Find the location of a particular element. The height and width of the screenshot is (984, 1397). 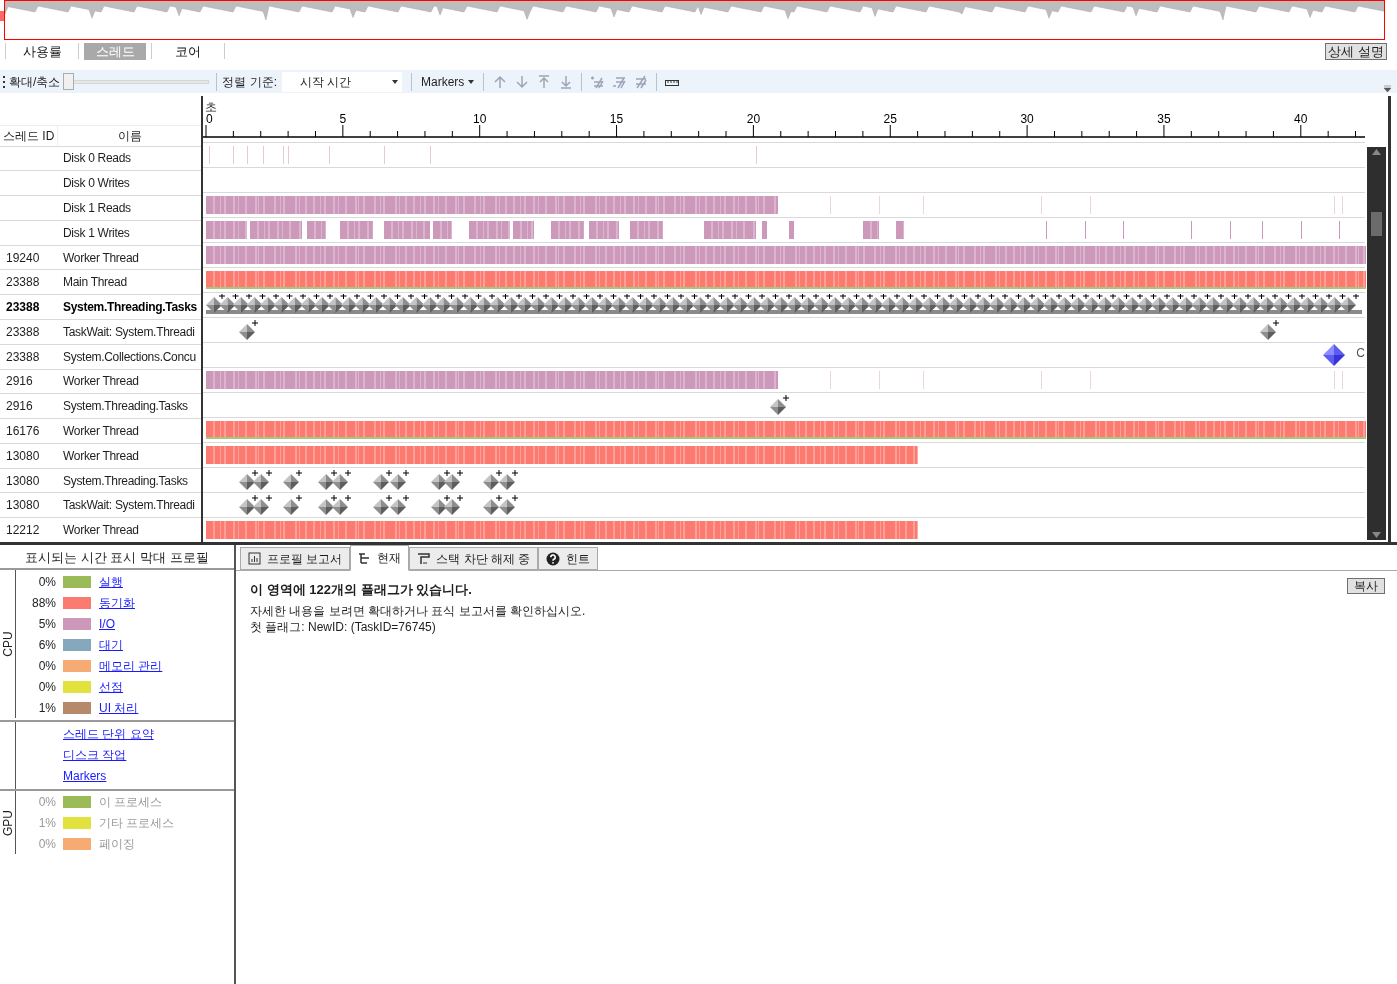

scroll-up-icon is located at coordinates (1376, 152).